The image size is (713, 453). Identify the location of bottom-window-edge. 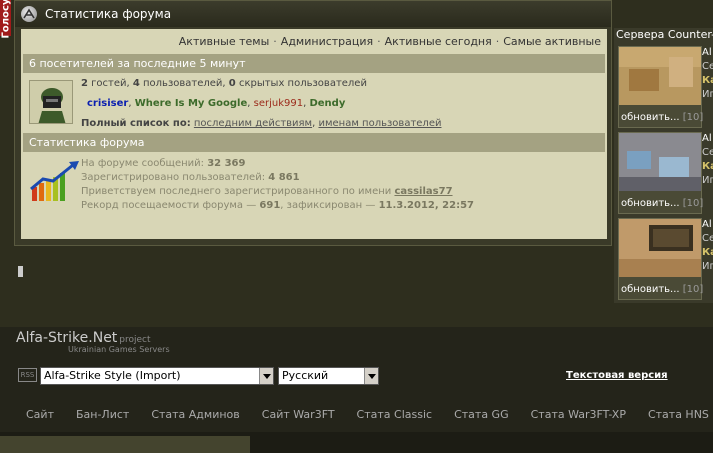
(125, 444).